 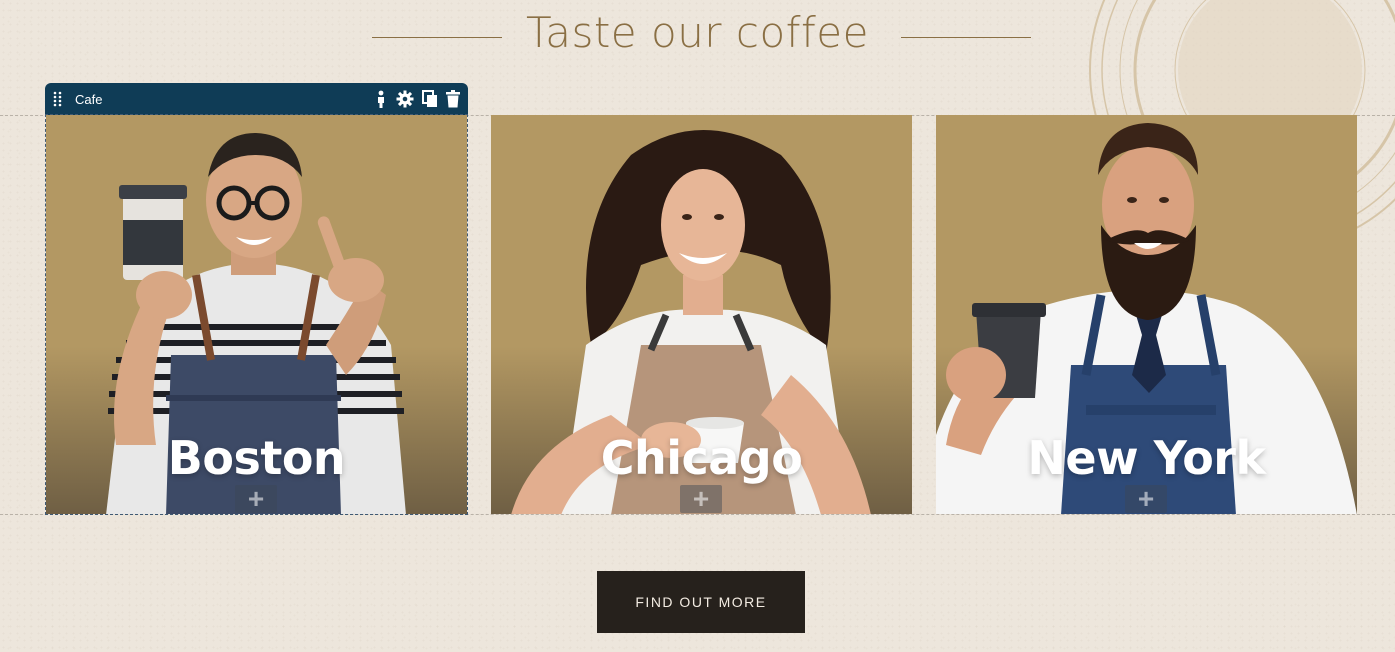 What do you see at coordinates (381, 99) in the screenshot?
I see `person-icon` at bounding box center [381, 99].